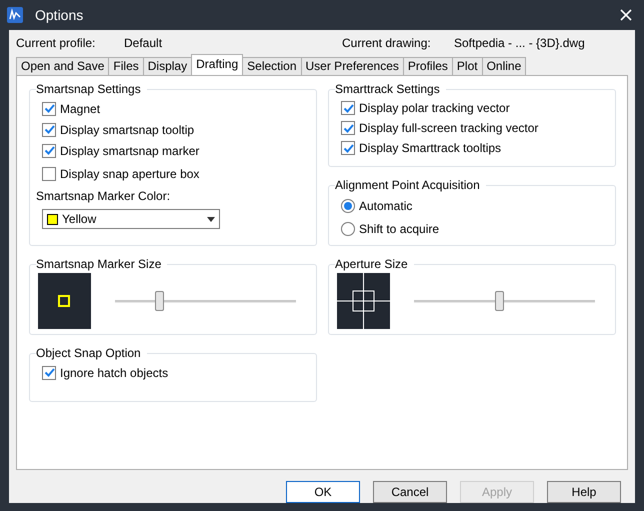  Describe the element at coordinates (63, 66) in the screenshot. I see `tab: Open and Save` at that location.